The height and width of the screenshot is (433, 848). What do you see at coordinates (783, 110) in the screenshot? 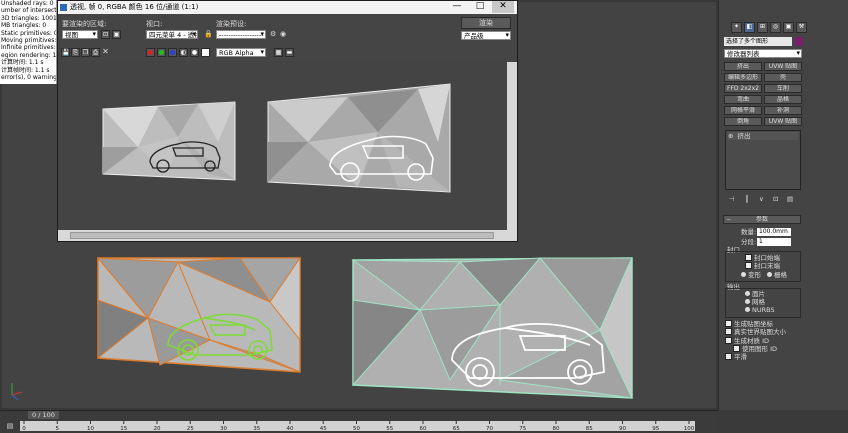
I see `modifier-button: 补洞` at bounding box center [783, 110].